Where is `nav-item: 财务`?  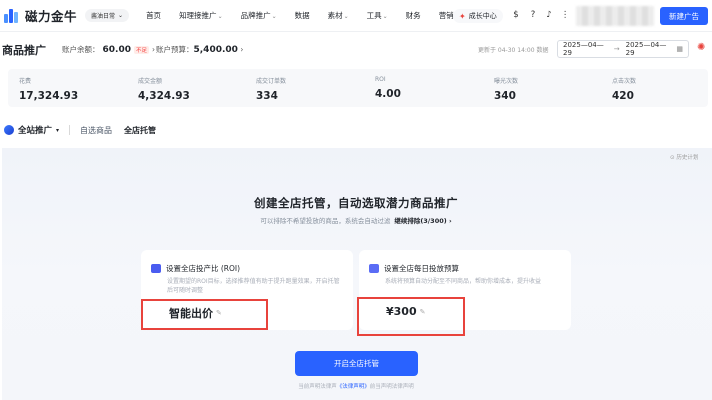
nav-item: 财务 is located at coordinates (413, 15).